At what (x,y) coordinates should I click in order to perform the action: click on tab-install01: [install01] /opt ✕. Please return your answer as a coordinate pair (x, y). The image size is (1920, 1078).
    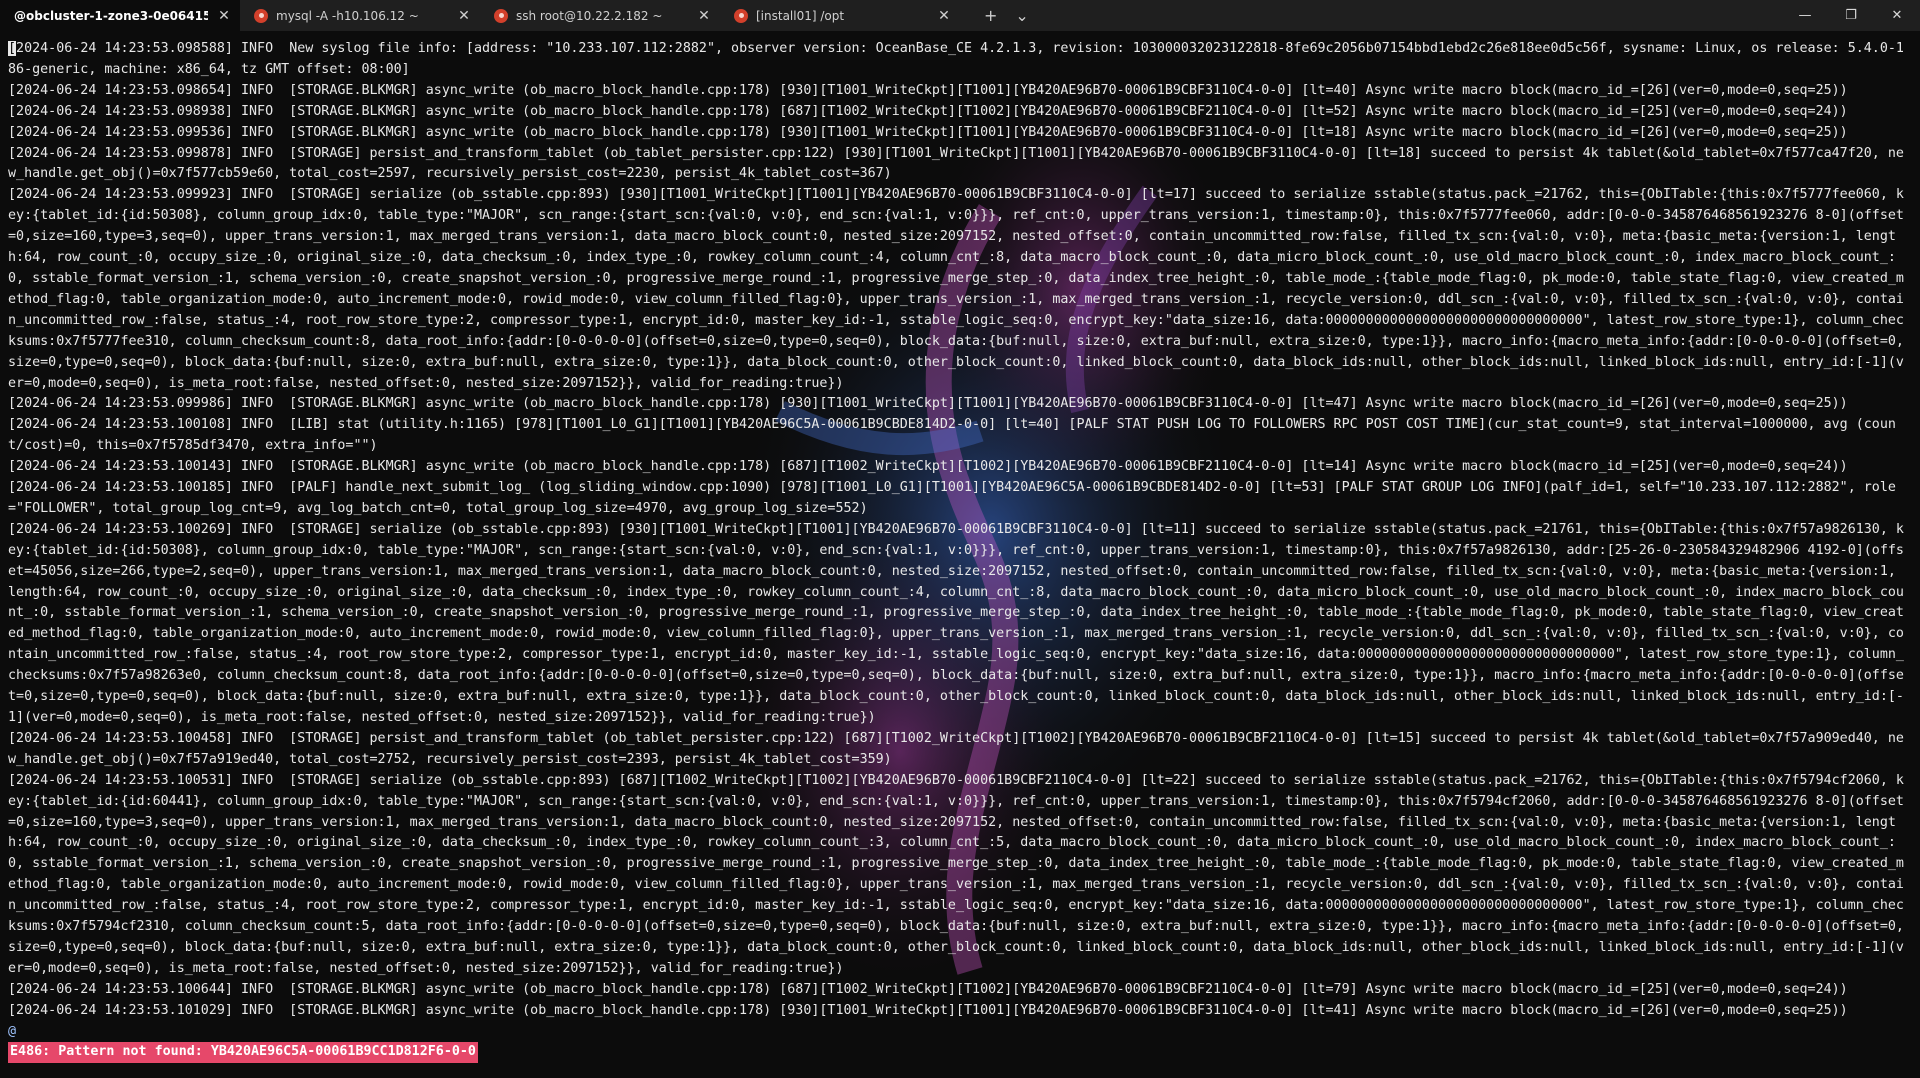
    Looking at the image, I should click on (840, 15).